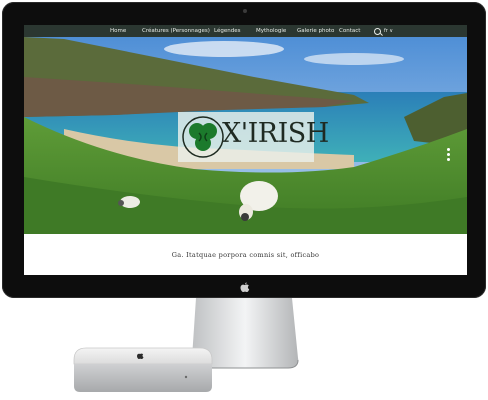 This screenshot has width=488, height=400. I want to click on language-selector: fr ∨, so click(388, 31).